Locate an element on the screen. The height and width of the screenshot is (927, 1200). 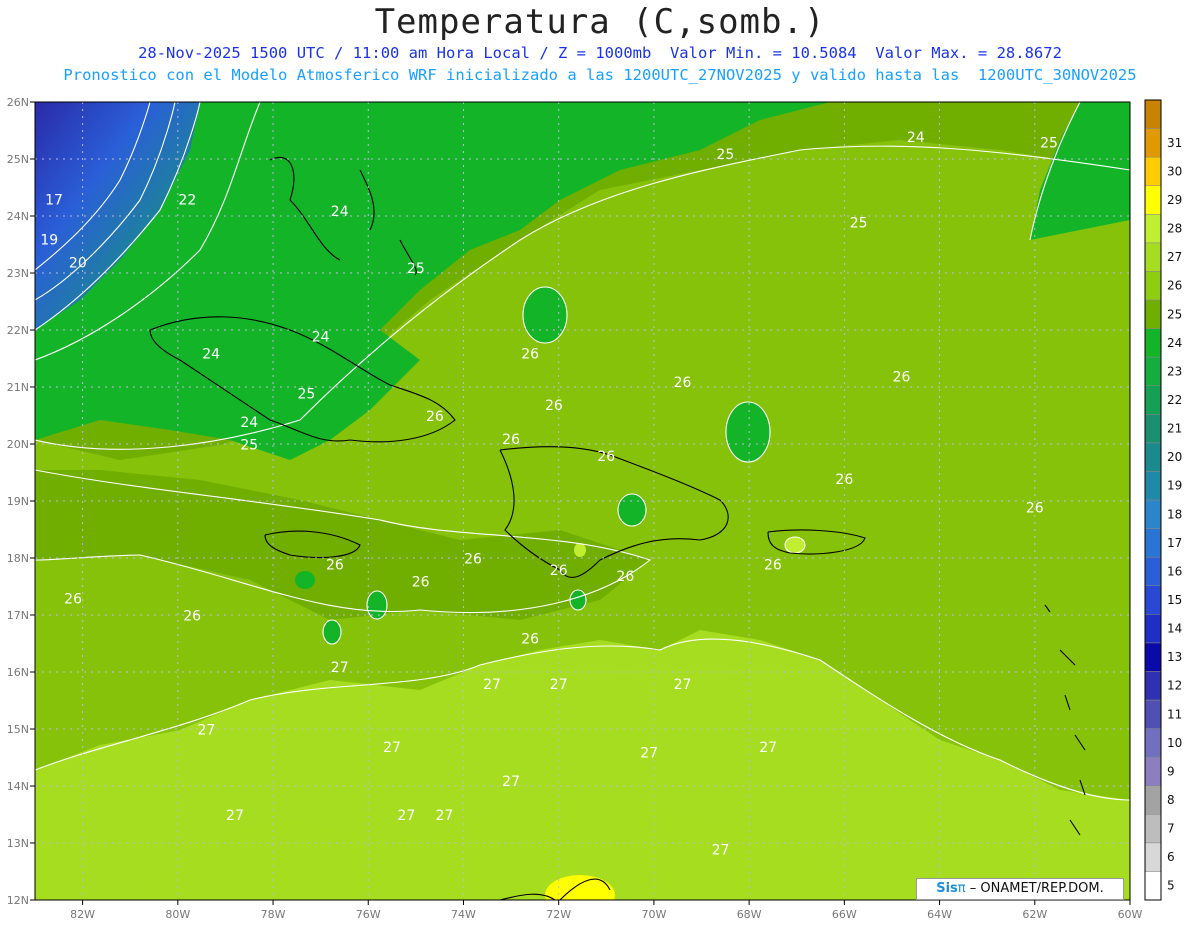
colorbar-label: 15 is located at coordinates (1174, 600).